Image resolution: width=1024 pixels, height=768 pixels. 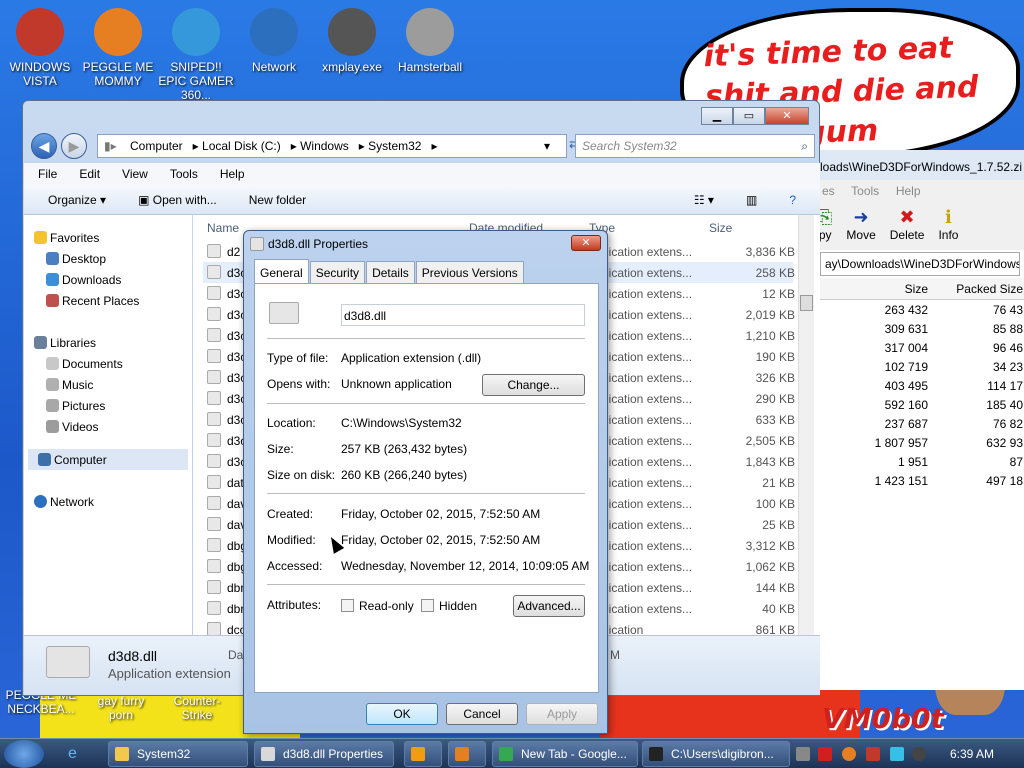 I want to click on desktop-icon: PEGGLE ME MOMMY, so click(x=118, y=48).